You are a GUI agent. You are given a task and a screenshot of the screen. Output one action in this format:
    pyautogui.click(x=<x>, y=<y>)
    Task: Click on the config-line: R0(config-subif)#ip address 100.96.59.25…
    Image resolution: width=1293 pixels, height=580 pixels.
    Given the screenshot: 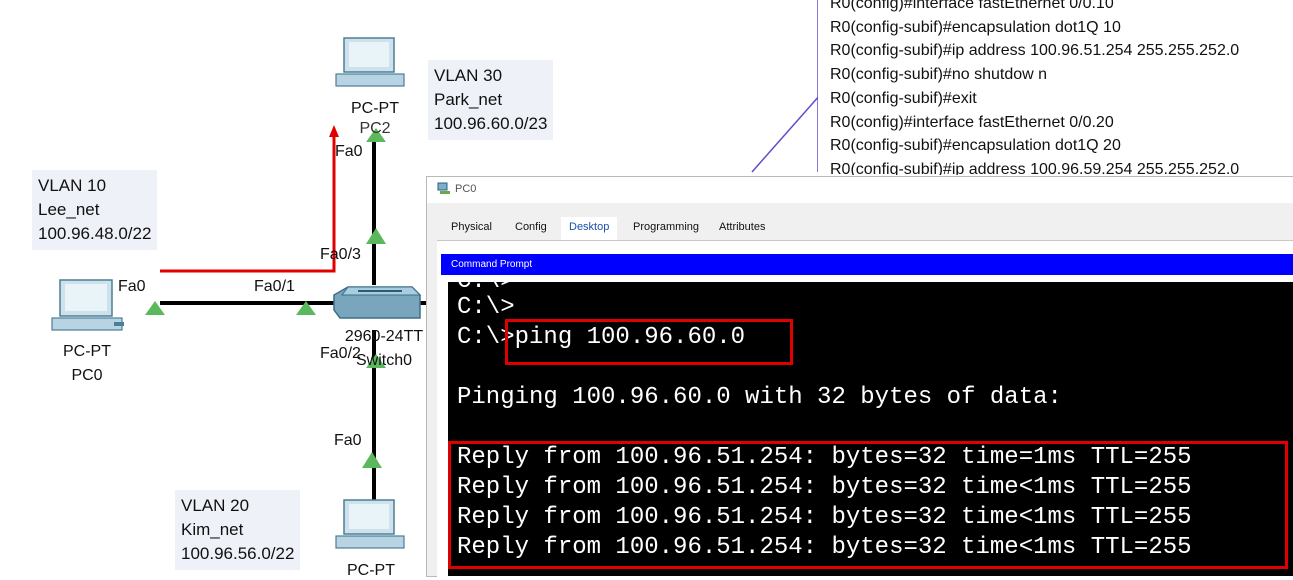 What is the action you would take?
    pyautogui.click(x=1035, y=167)
    